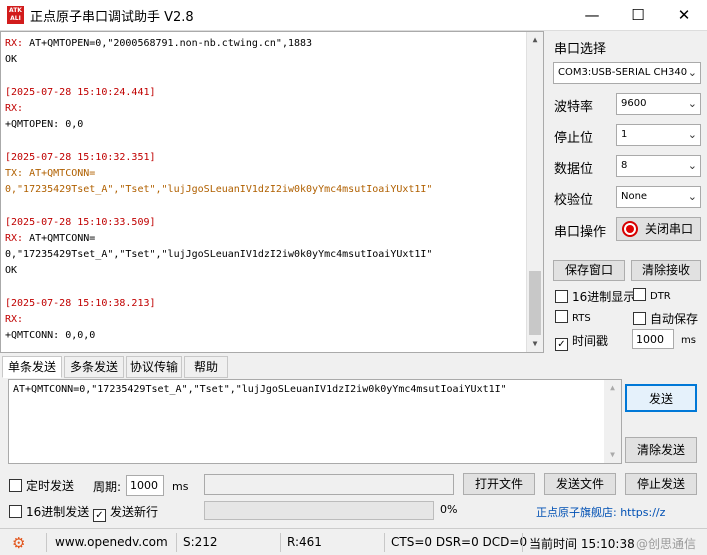  What do you see at coordinates (145, 485) in the screenshot?
I see `period-input: 1000` at bounding box center [145, 485].